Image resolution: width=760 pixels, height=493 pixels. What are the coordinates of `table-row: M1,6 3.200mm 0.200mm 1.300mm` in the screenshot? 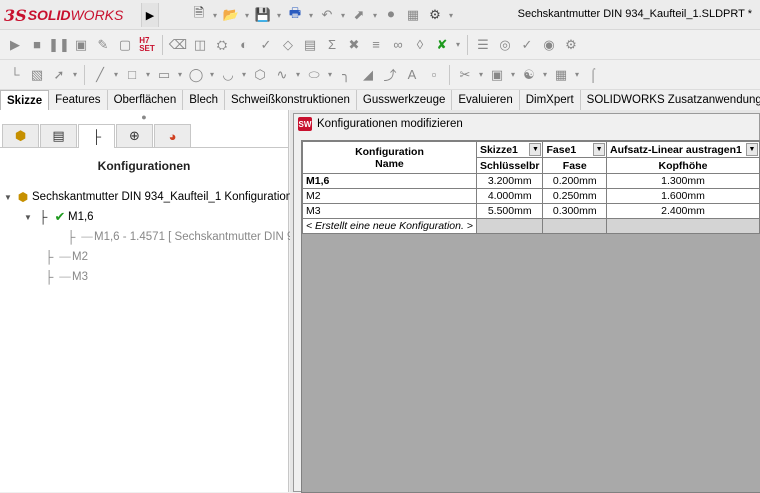 It's located at (531, 181).